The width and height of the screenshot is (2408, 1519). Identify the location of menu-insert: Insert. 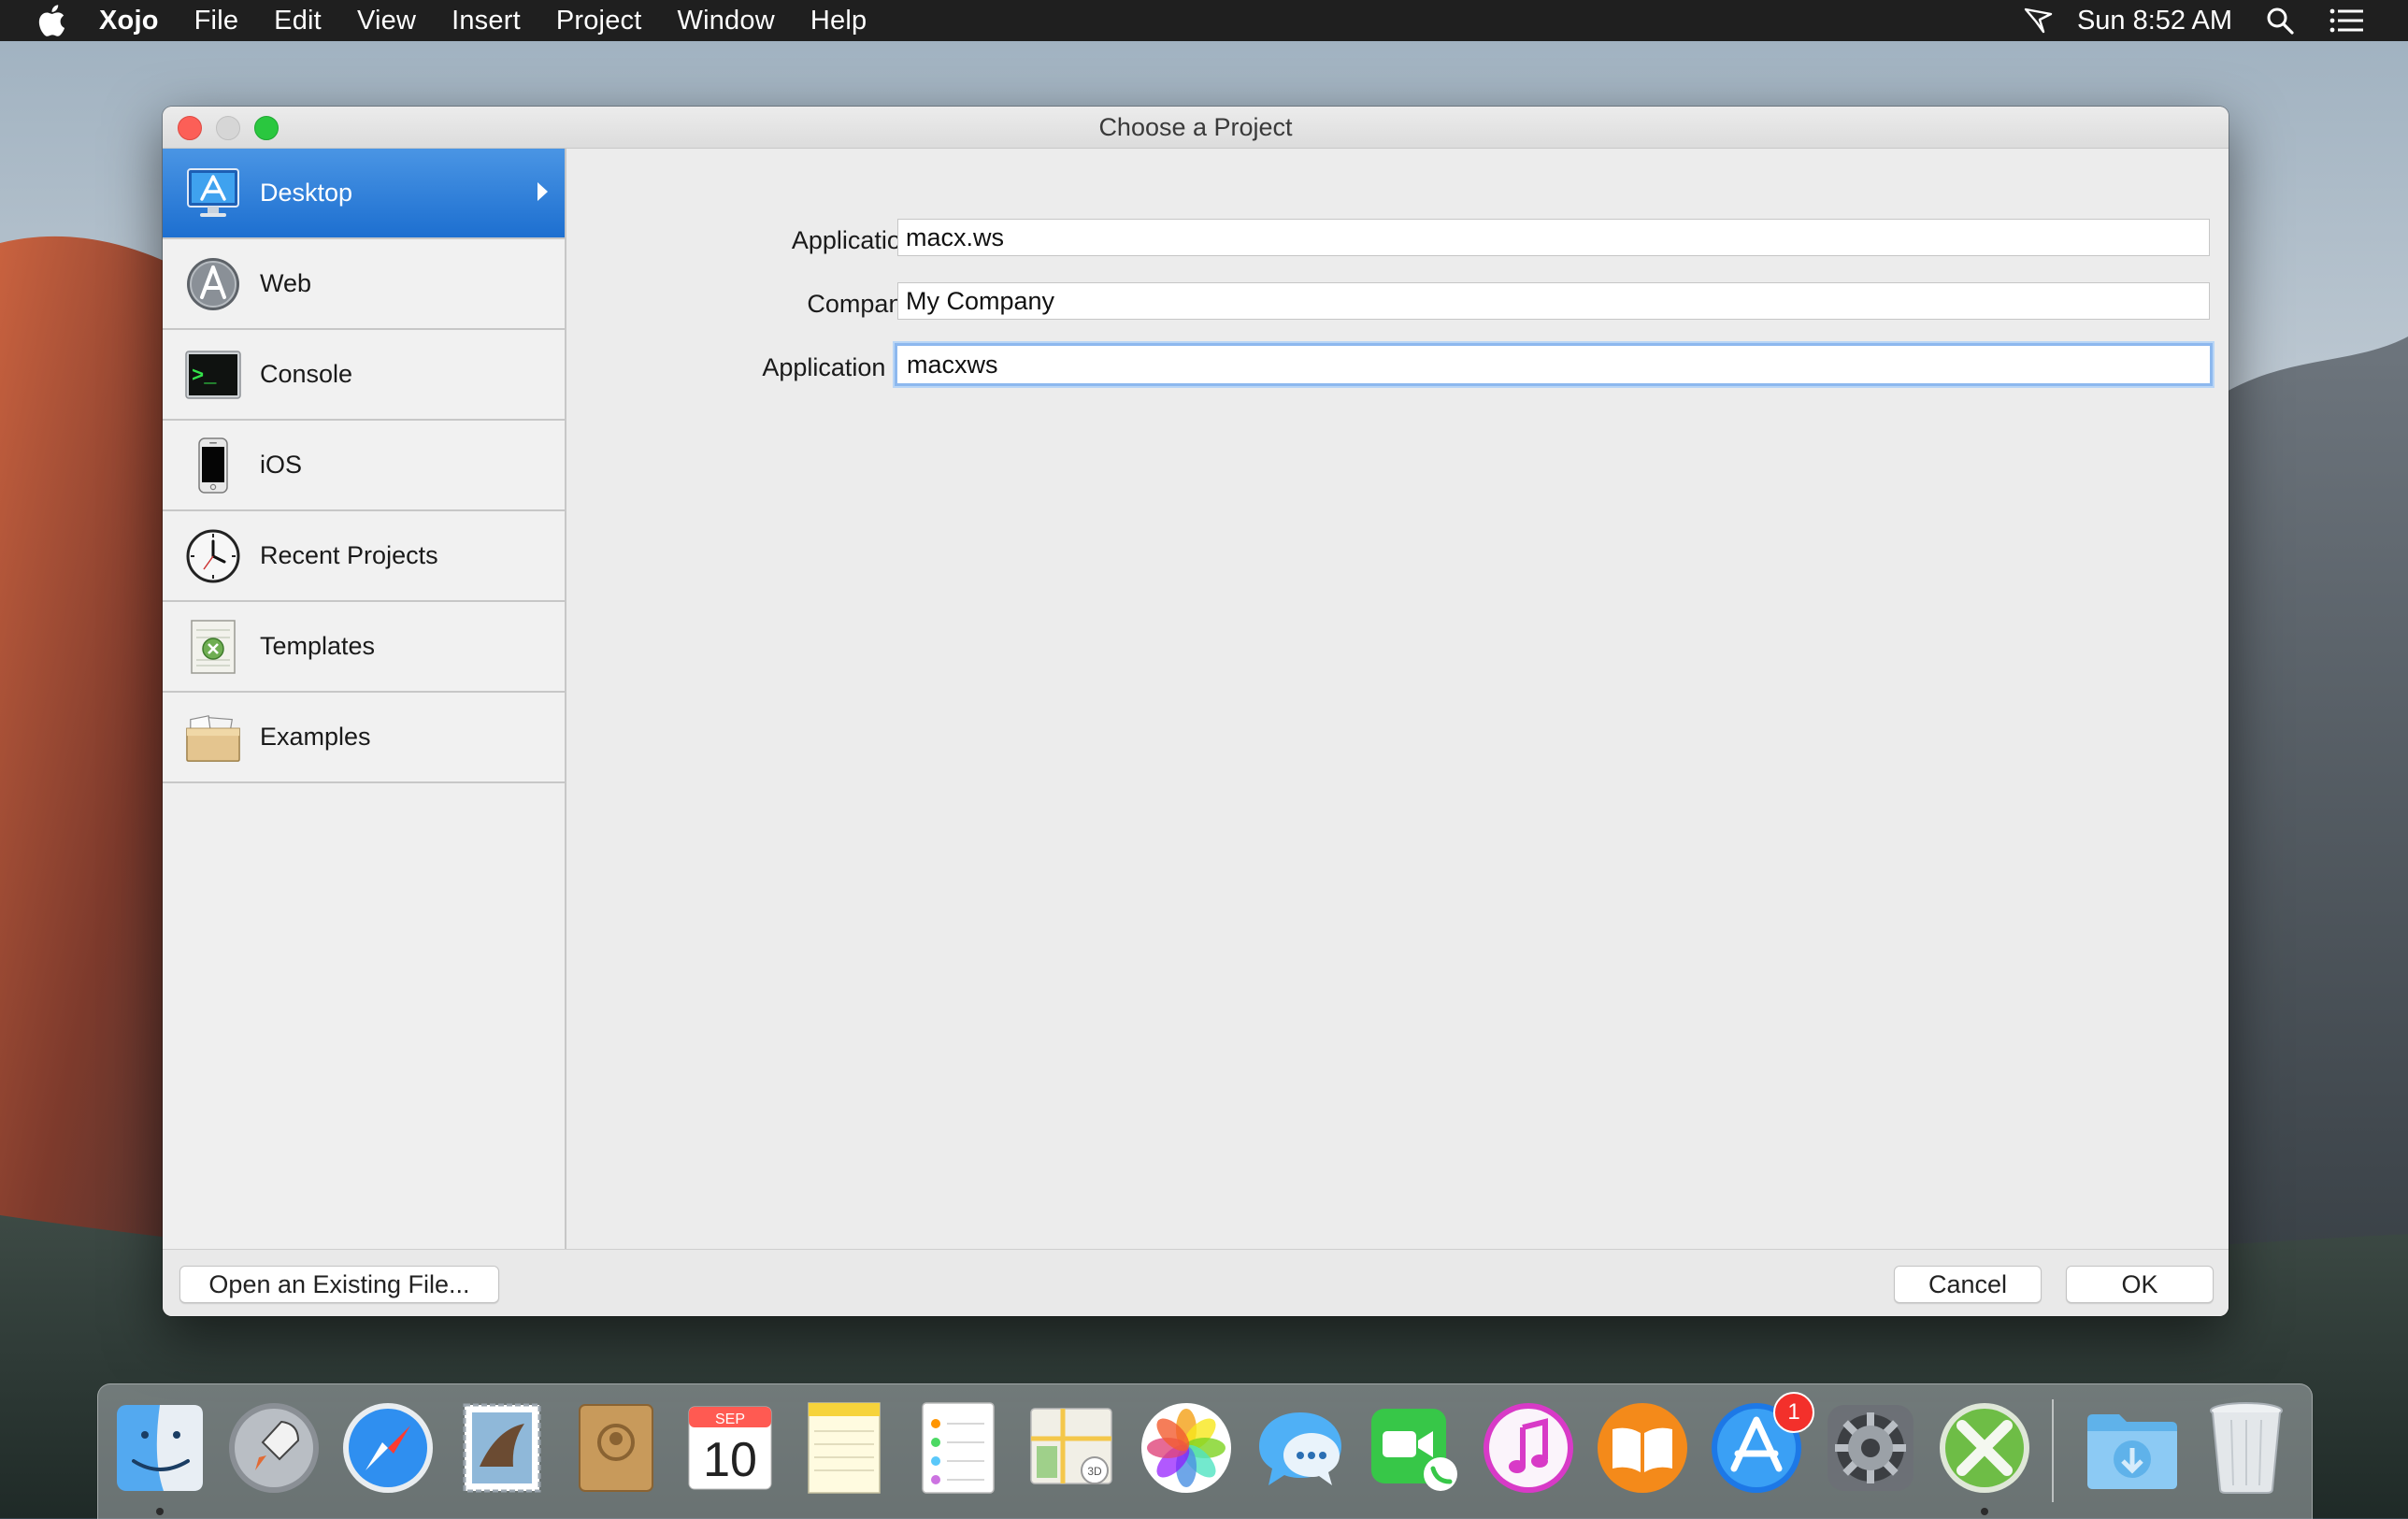
(486, 21).